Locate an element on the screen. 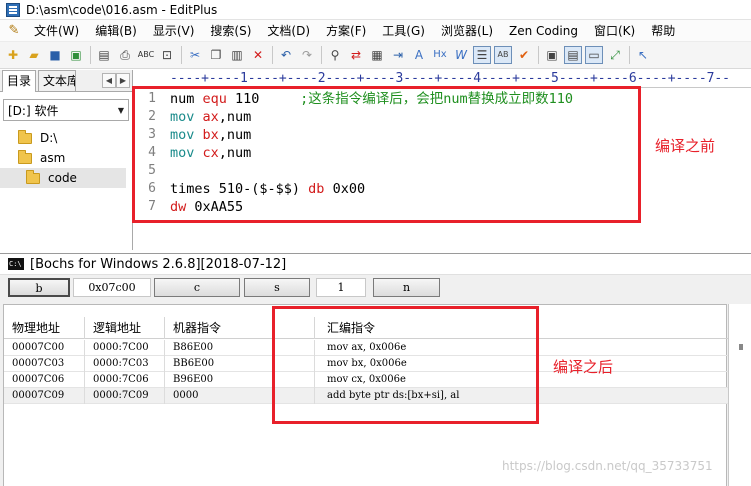  cliptext-panel-icon: ▤ is located at coordinates (573, 55).